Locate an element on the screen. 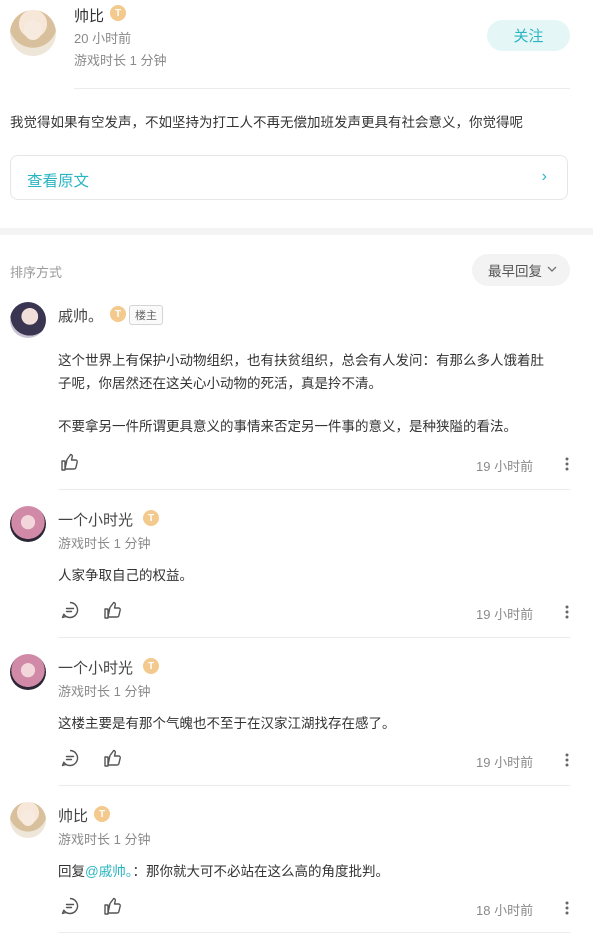 This screenshot has width=593, height=934. chevron-down-icon is located at coordinates (552, 269).